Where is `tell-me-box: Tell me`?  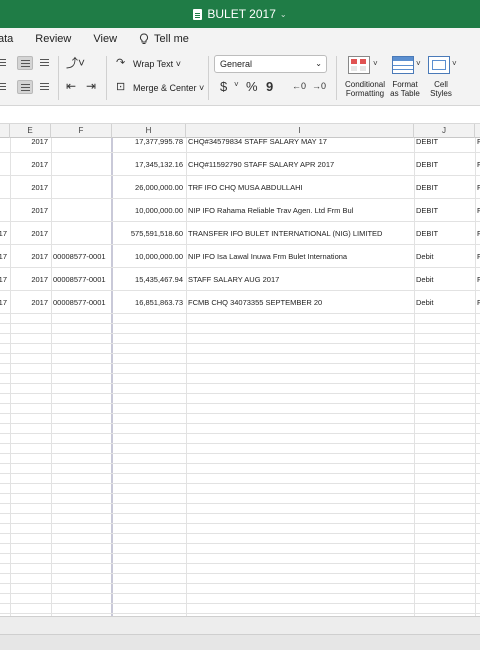
tell-me-box: Tell me is located at coordinates (164, 39).